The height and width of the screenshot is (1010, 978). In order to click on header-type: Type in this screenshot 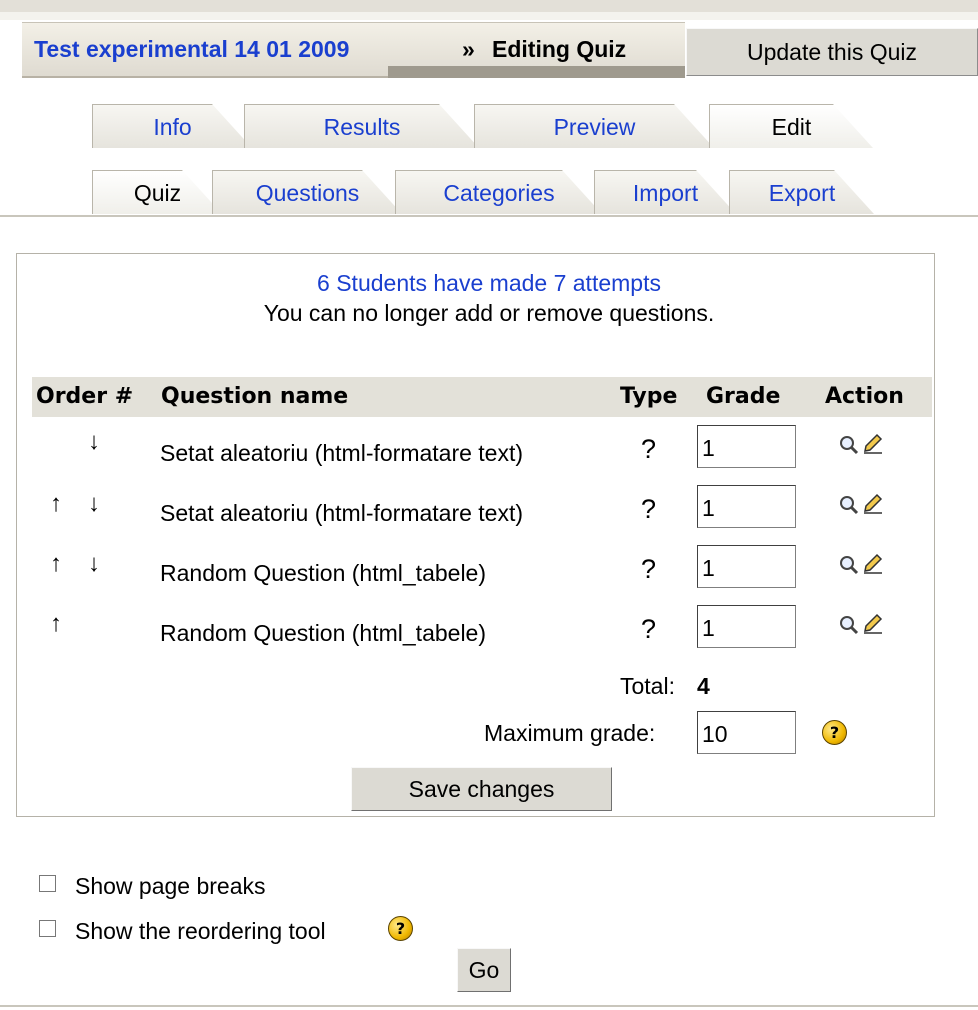, I will do `click(649, 396)`.